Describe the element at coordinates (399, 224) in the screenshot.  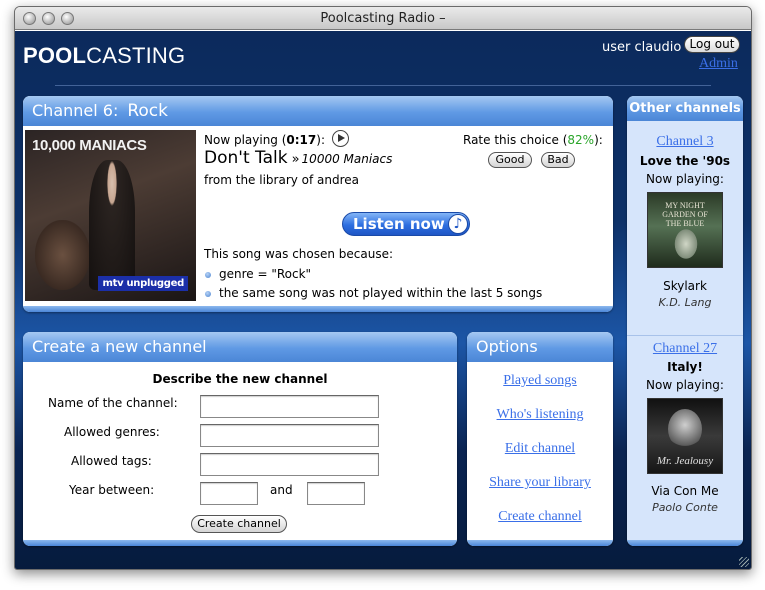
I see `listen-now-label: Listen now` at that location.